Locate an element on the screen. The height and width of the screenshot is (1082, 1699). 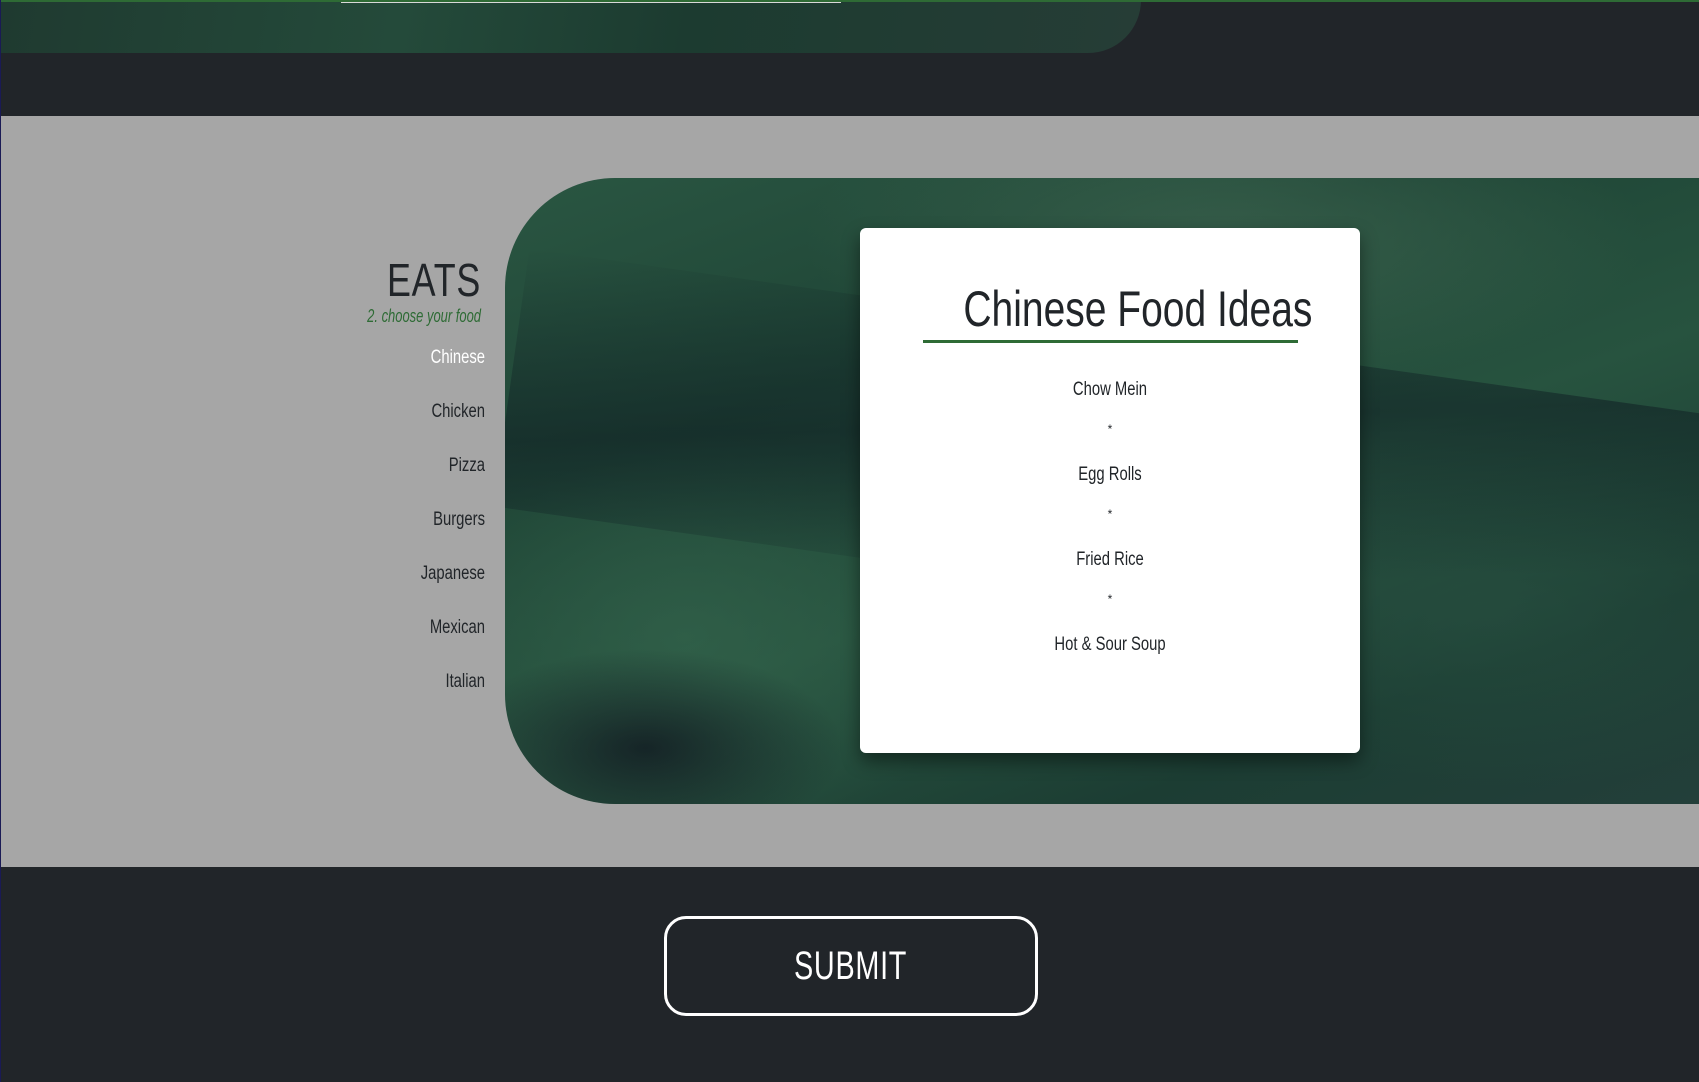
dark-band is located at coordinates (850, 84).